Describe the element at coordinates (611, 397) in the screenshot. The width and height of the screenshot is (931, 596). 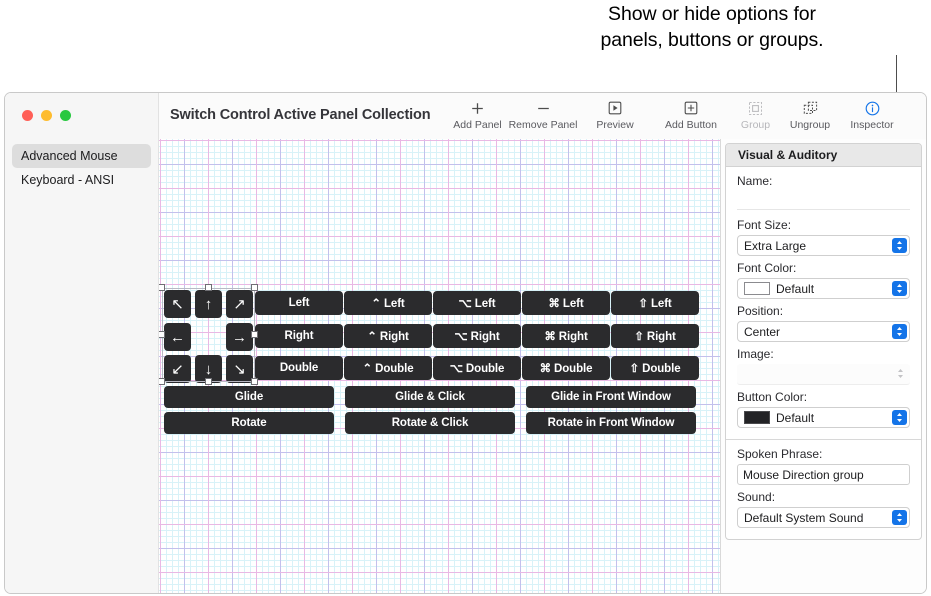
I see `panel-button: Glide in Front Window` at that location.